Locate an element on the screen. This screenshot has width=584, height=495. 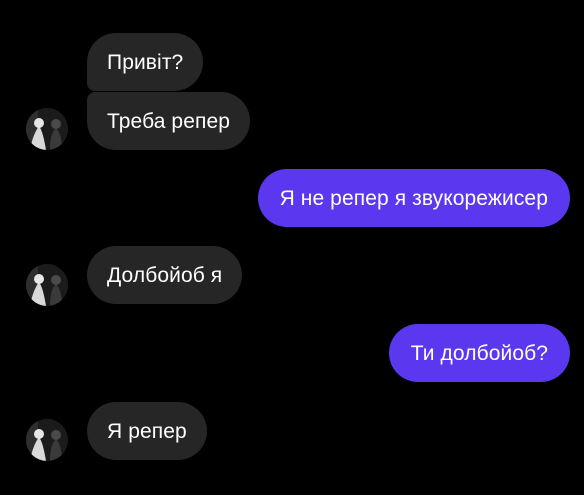
message-text: Треба репер is located at coordinates (169, 121).